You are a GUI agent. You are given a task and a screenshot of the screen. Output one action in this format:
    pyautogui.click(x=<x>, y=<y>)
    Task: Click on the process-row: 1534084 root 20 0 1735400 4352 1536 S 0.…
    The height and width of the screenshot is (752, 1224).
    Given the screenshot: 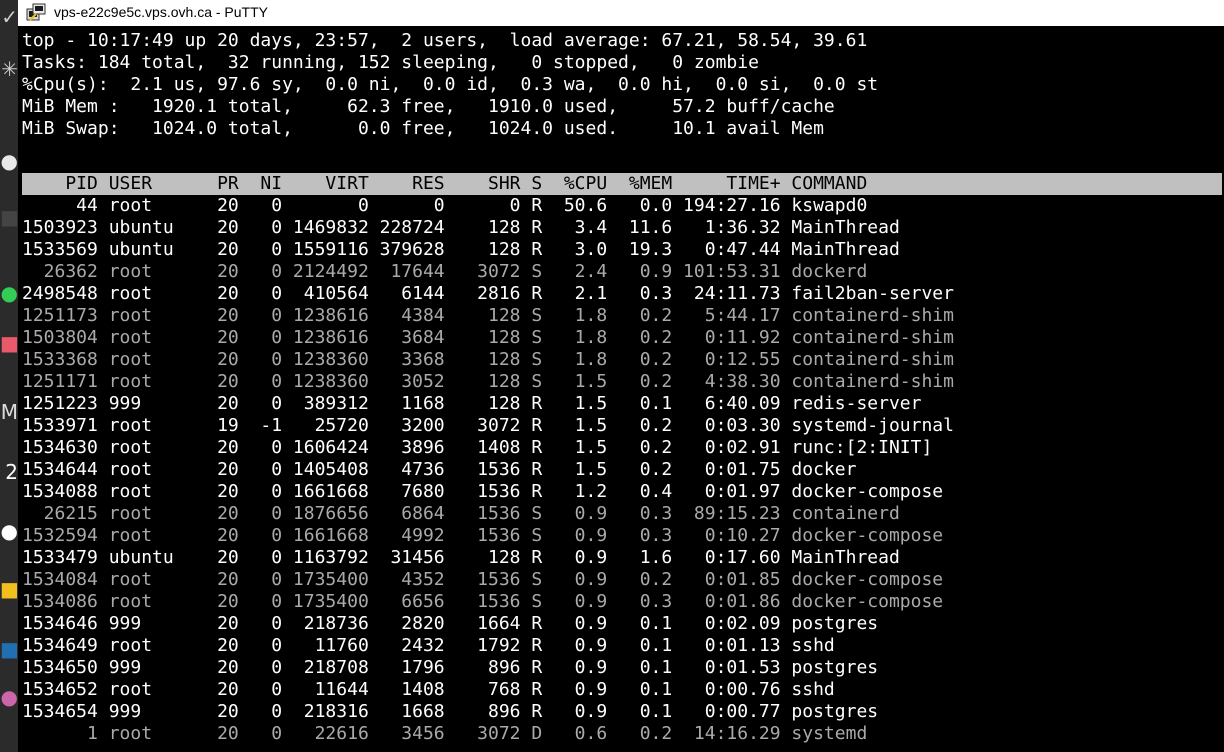 What is the action you would take?
    pyautogui.click(x=483, y=579)
    